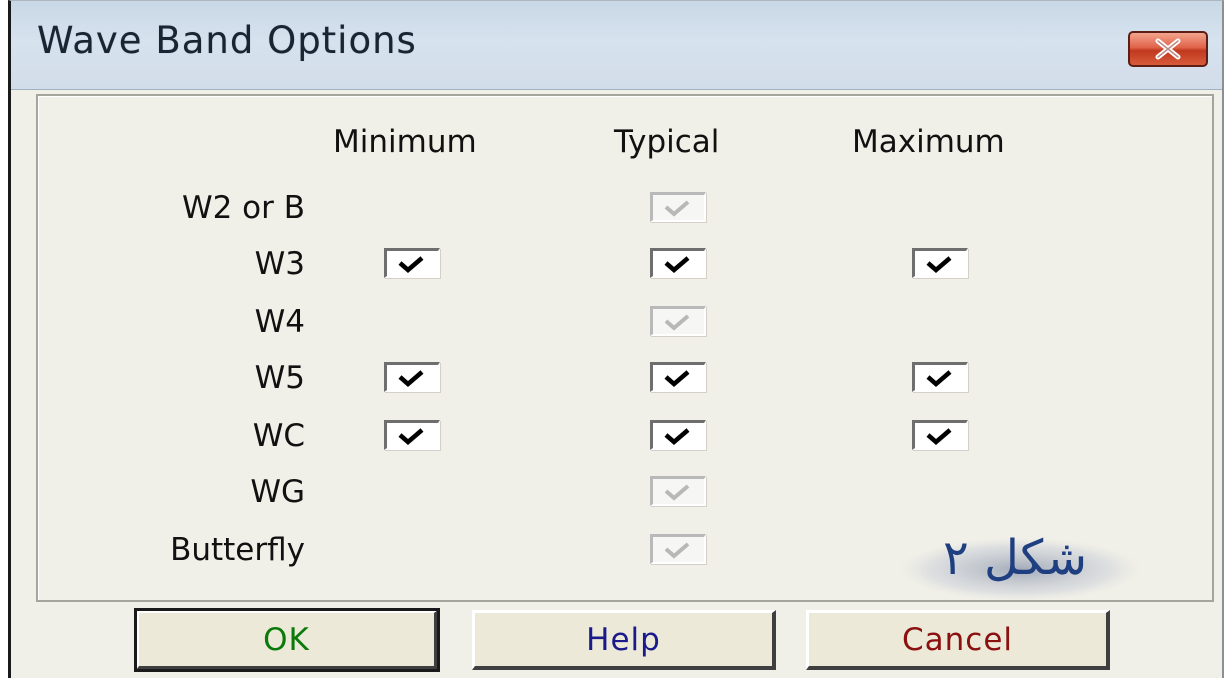  I want to click on checkbox-w5-typical, so click(678, 377).